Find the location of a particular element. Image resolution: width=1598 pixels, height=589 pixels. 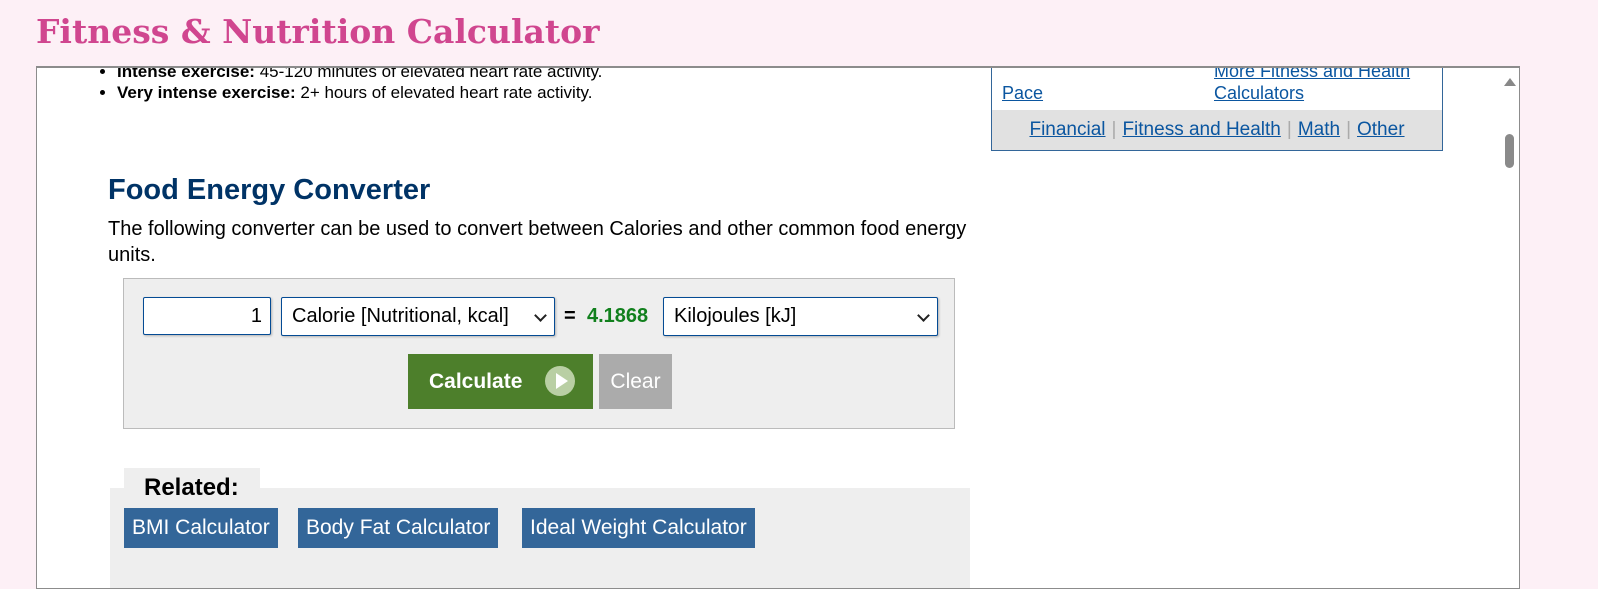

calculate-button: Calculate is located at coordinates (500, 381).